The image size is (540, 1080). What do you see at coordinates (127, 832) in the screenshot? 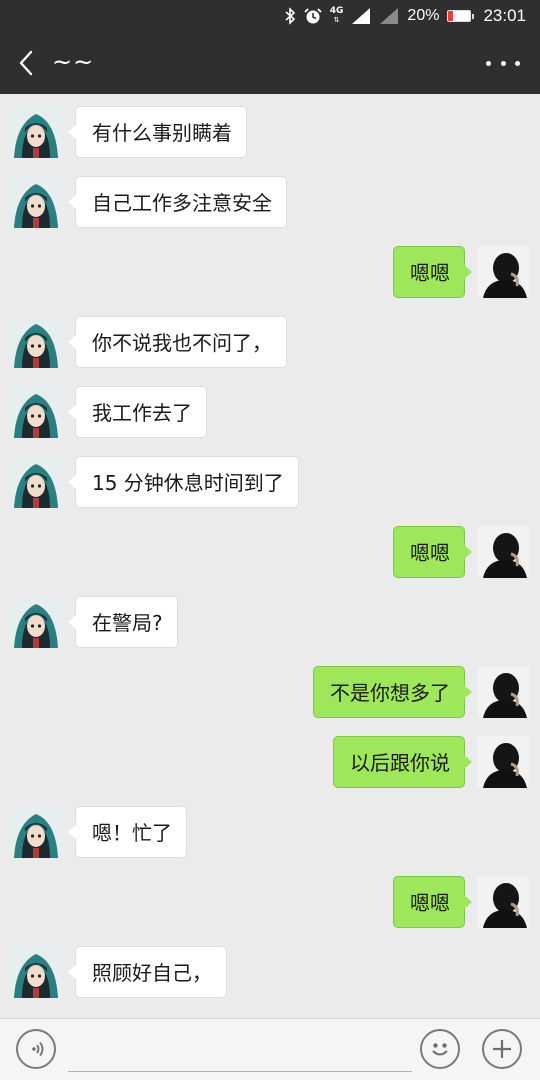
I see `message-bubble: 嗯！忙了` at bounding box center [127, 832].